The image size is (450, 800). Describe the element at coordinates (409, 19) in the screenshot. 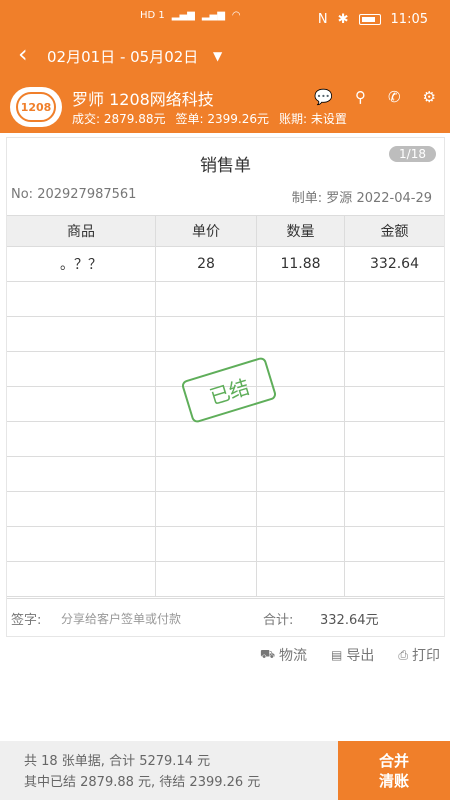

I see `clock: 11:05` at that location.